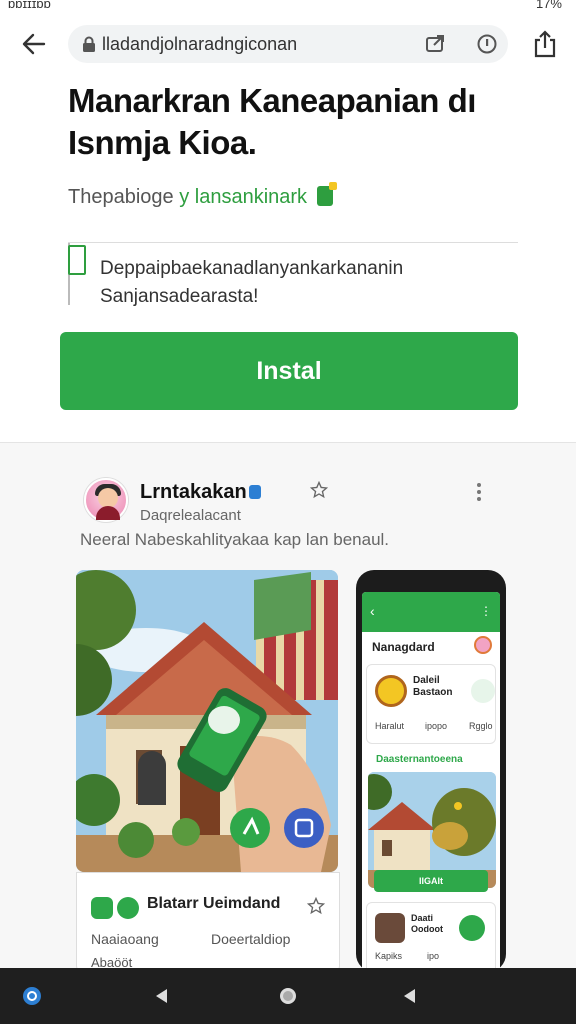 The width and height of the screenshot is (576, 1024). I want to click on post-author: Lrntakakan, so click(200, 492).